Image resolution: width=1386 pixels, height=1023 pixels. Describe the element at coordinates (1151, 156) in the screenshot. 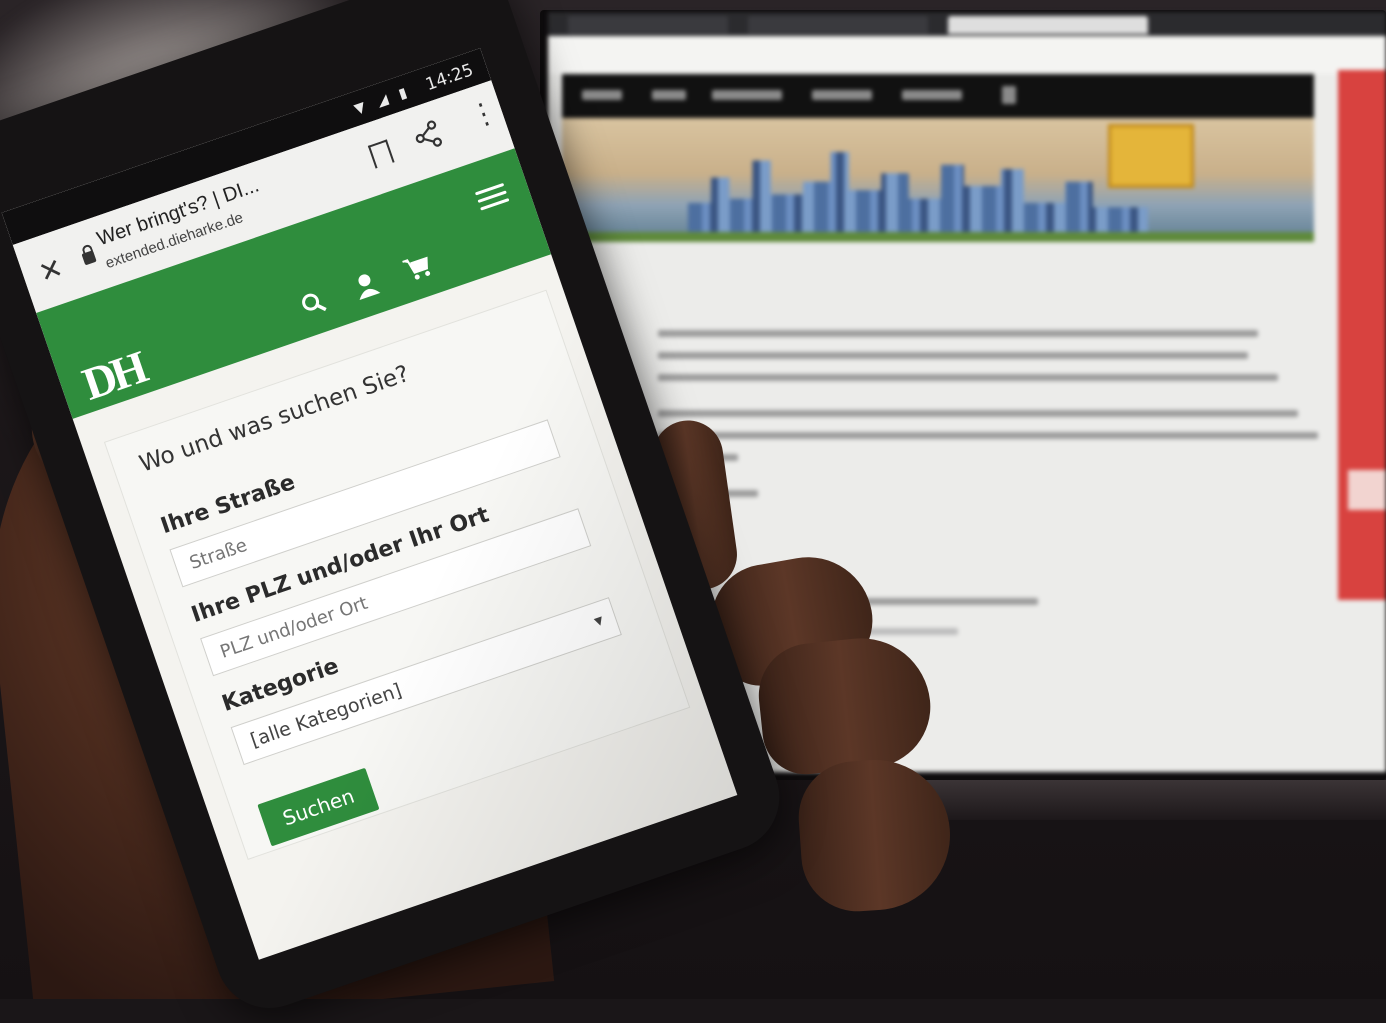

I see `desktop-banner-sign` at that location.